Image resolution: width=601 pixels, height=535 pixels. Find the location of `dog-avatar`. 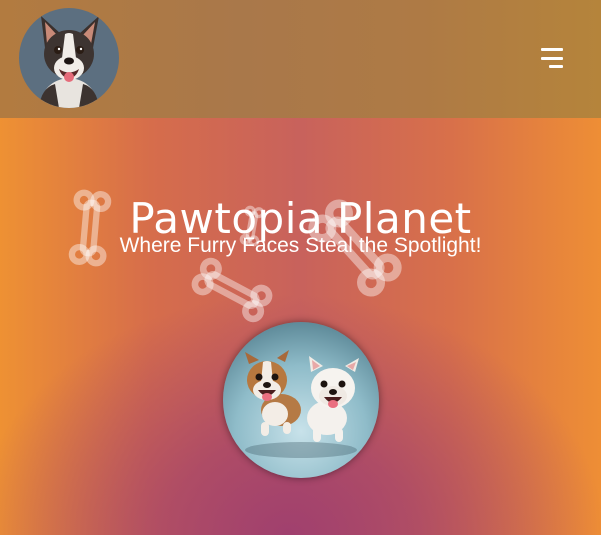

dog-avatar is located at coordinates (69, 58).